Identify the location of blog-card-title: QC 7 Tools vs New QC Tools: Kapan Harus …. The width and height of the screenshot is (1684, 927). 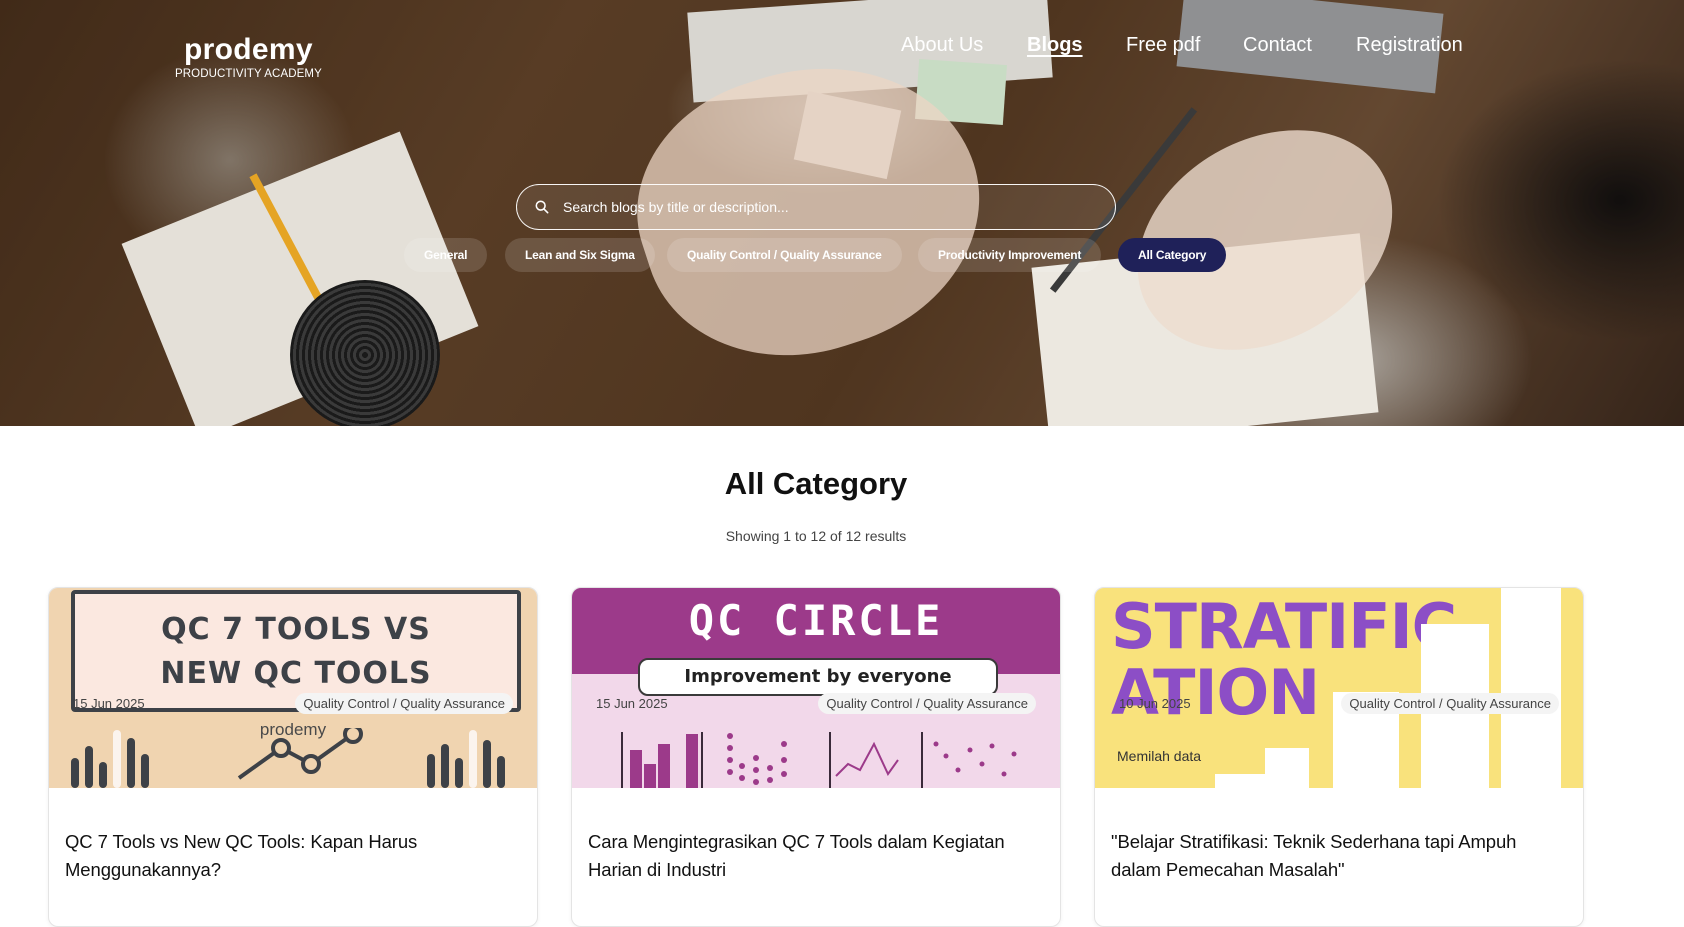
(293, 856).